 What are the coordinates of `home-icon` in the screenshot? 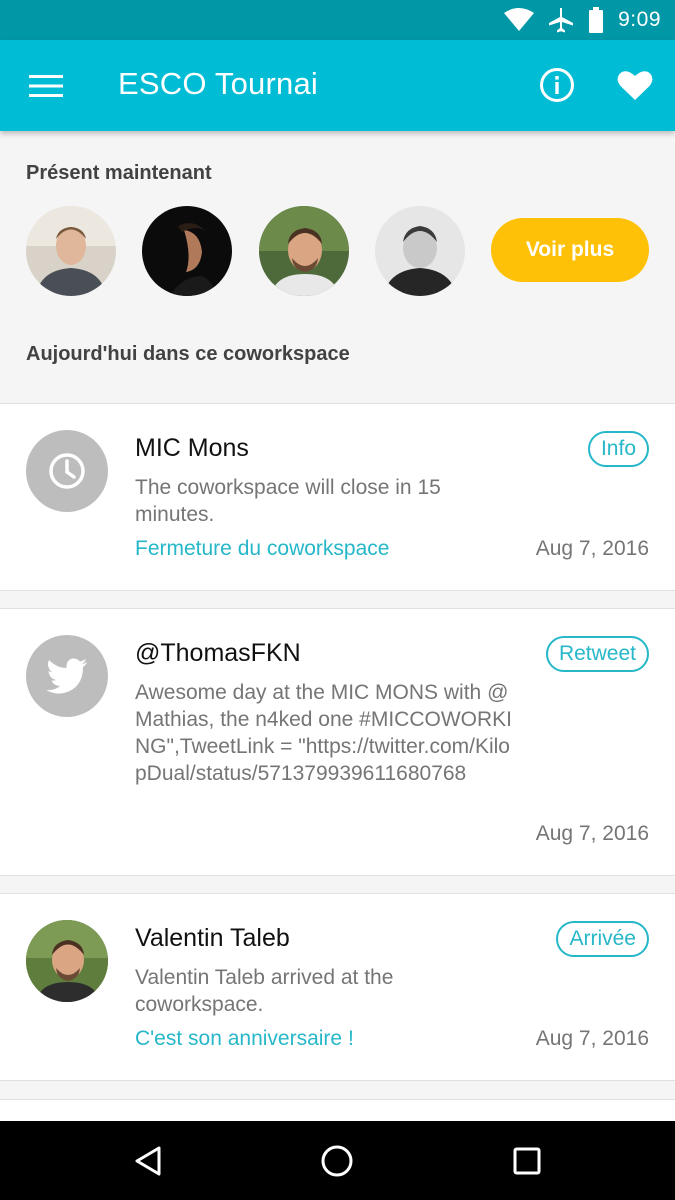 It's located at (337, 1161).